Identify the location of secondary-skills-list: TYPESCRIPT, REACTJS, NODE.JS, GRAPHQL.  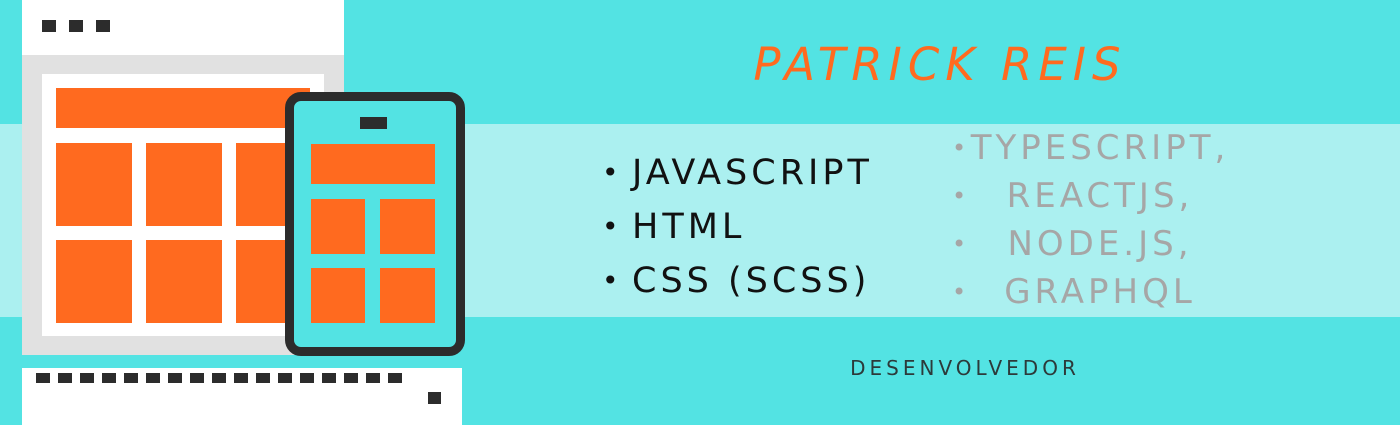
(1100, 220).